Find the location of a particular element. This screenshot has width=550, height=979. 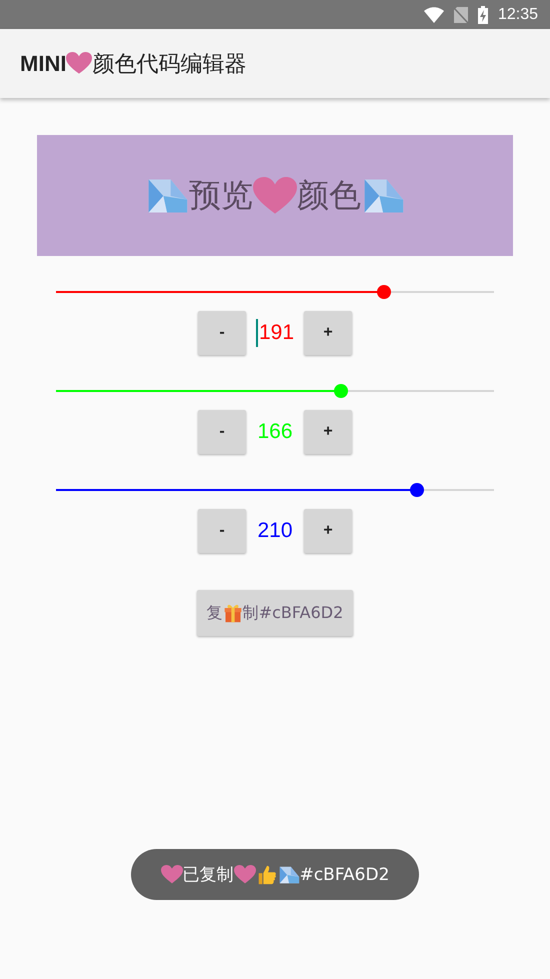

value-field: 191 is located at coordinates (275, 333).